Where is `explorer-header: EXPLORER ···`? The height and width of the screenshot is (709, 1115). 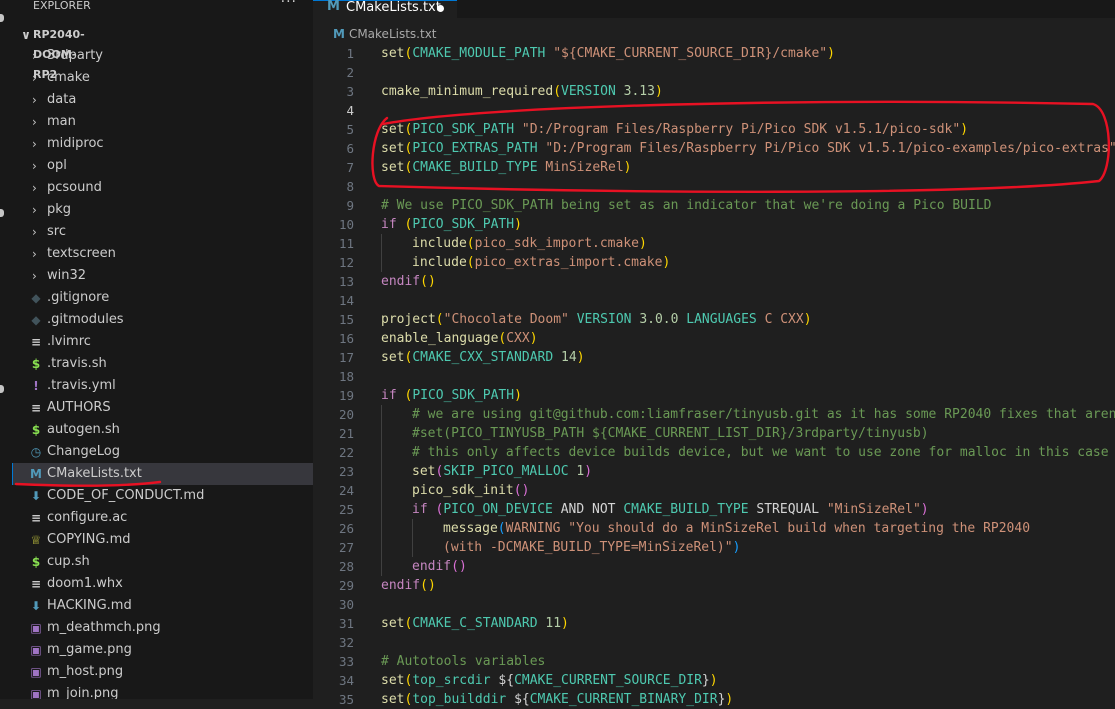
explorer-header: EXPLORER ··· is located at coordinates (162, 7).